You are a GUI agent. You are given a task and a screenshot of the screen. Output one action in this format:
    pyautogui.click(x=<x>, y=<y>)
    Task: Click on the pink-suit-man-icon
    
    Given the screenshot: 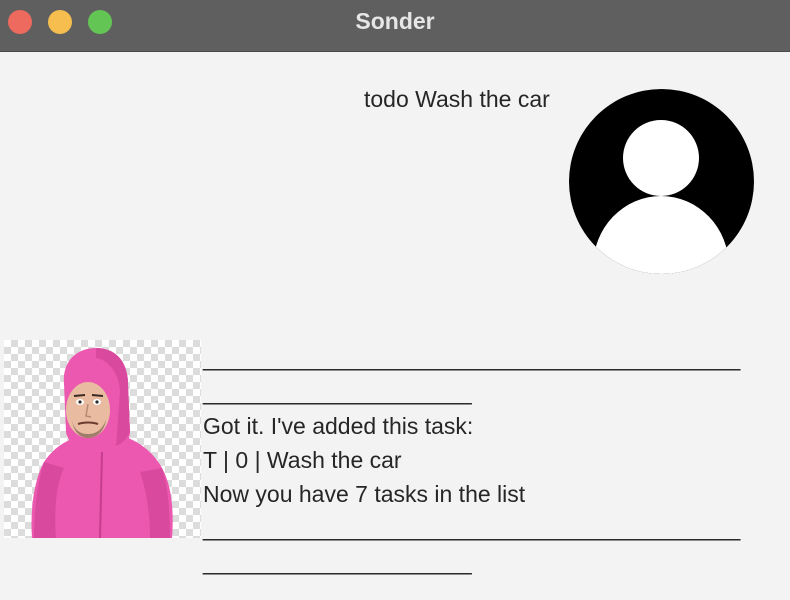 What is the action you would take?
    pyautogui.click(x=102, y=443)
    